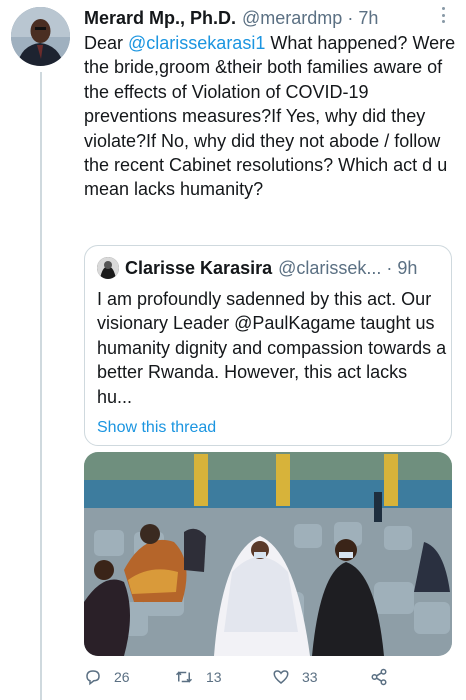 The height and width of the screenshot is (700, 466). Describe the element at coordinates (160, 18) in the screenshot. I see `author-name: Merard Mp., Ph.D.` at that location.